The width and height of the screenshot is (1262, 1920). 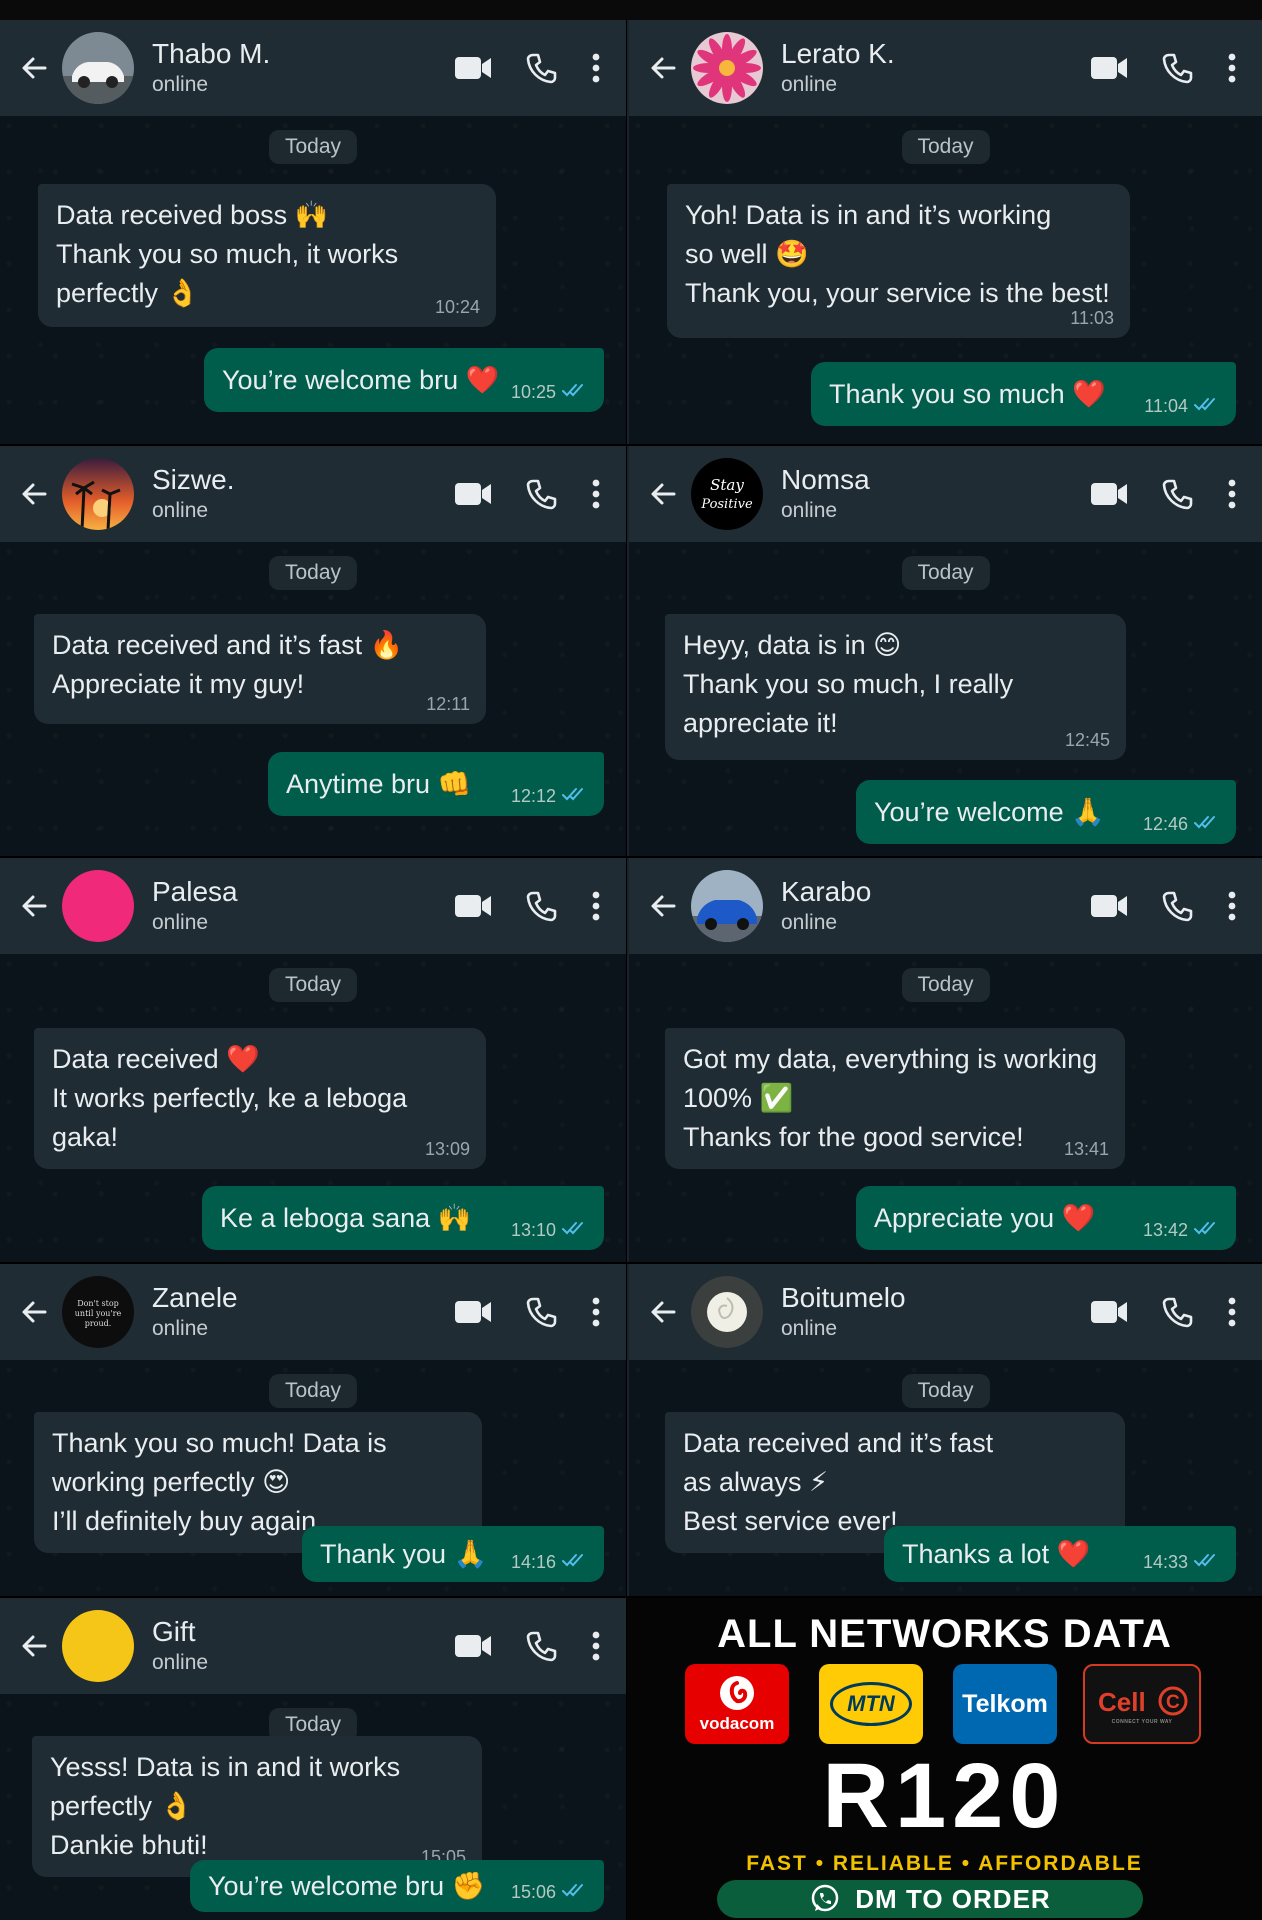 What do you see at coordinates (747, 254) in the screenshot?
I see `message-line: so well 🤩` at bounding box center [747, 254].